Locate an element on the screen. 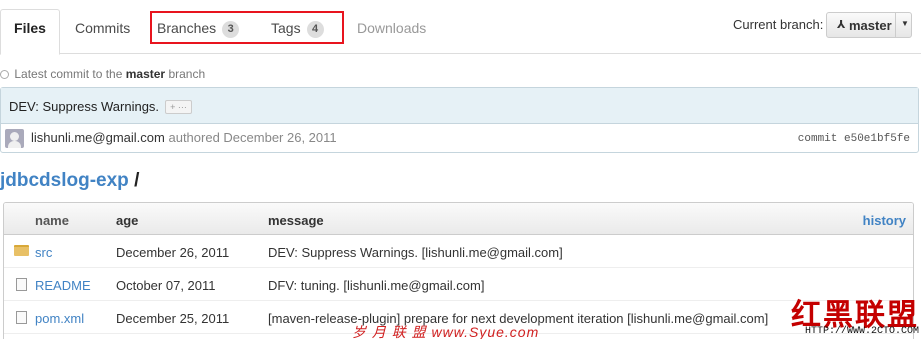 This screenshot has width=921, height=339. commit-message: DEV: Suppress Warnings. is located at coordinates (84, 106).